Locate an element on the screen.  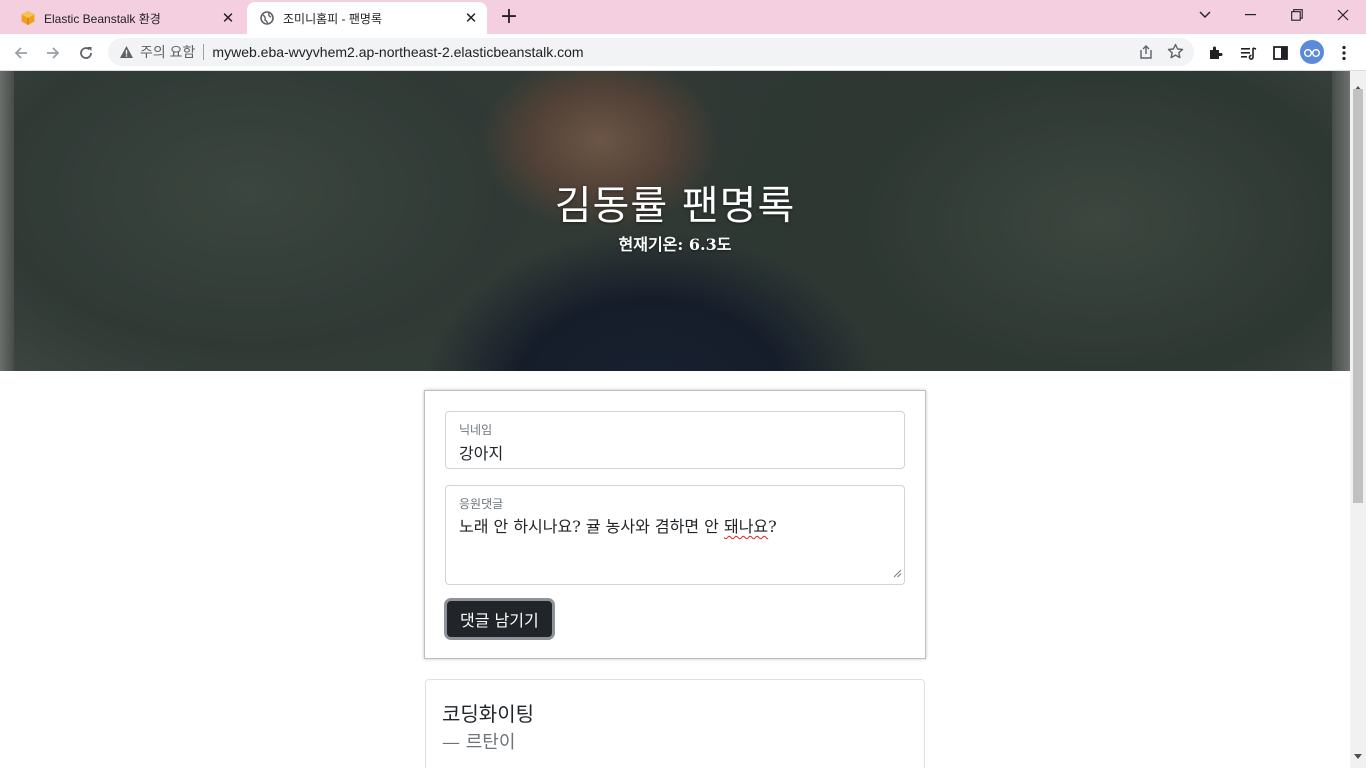
aws-box-icon is located at coordinates (28, 18).